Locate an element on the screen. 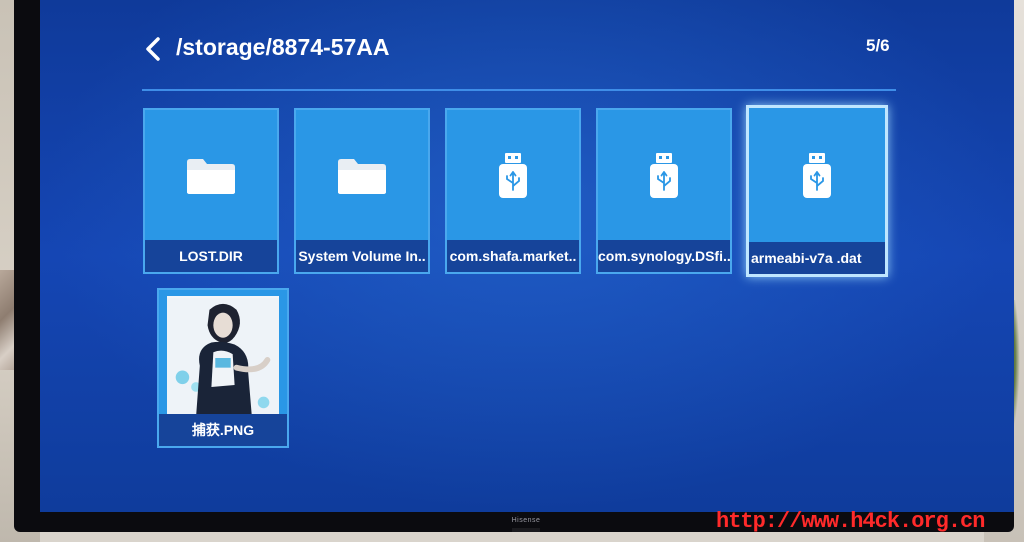  file-tile-com-shafa-market: com.shafa.market.. is located at coordinates (513, 191).